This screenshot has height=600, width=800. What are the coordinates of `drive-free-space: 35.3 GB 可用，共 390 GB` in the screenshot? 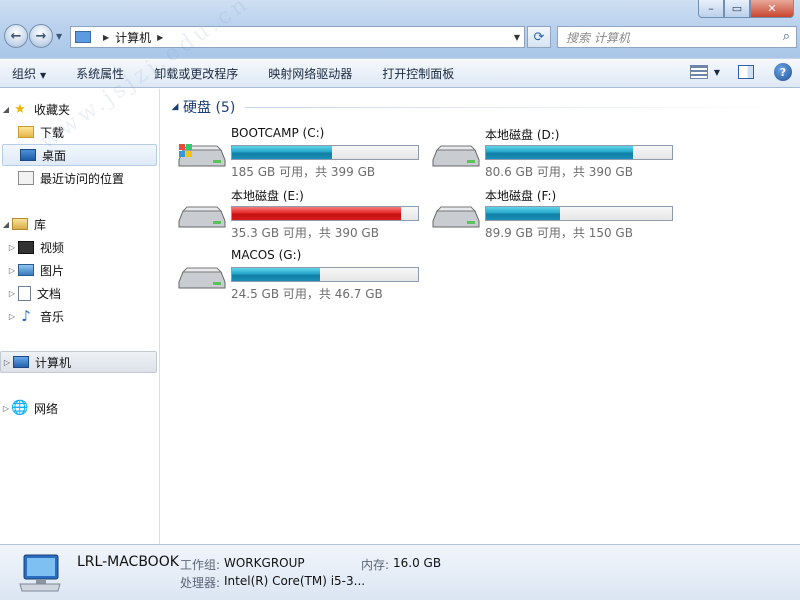 It's located at (305, 233).